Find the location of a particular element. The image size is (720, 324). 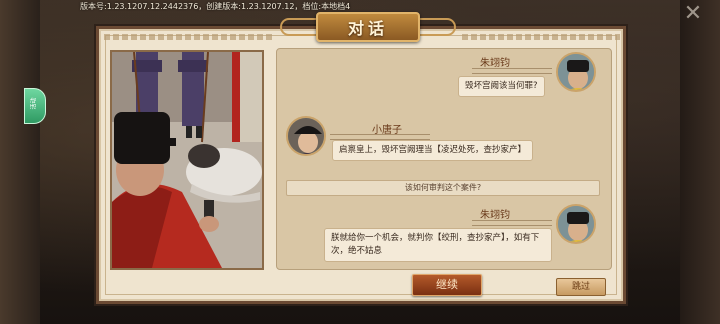

side-tab-label: 活动 is located at coordinates (34, 103).